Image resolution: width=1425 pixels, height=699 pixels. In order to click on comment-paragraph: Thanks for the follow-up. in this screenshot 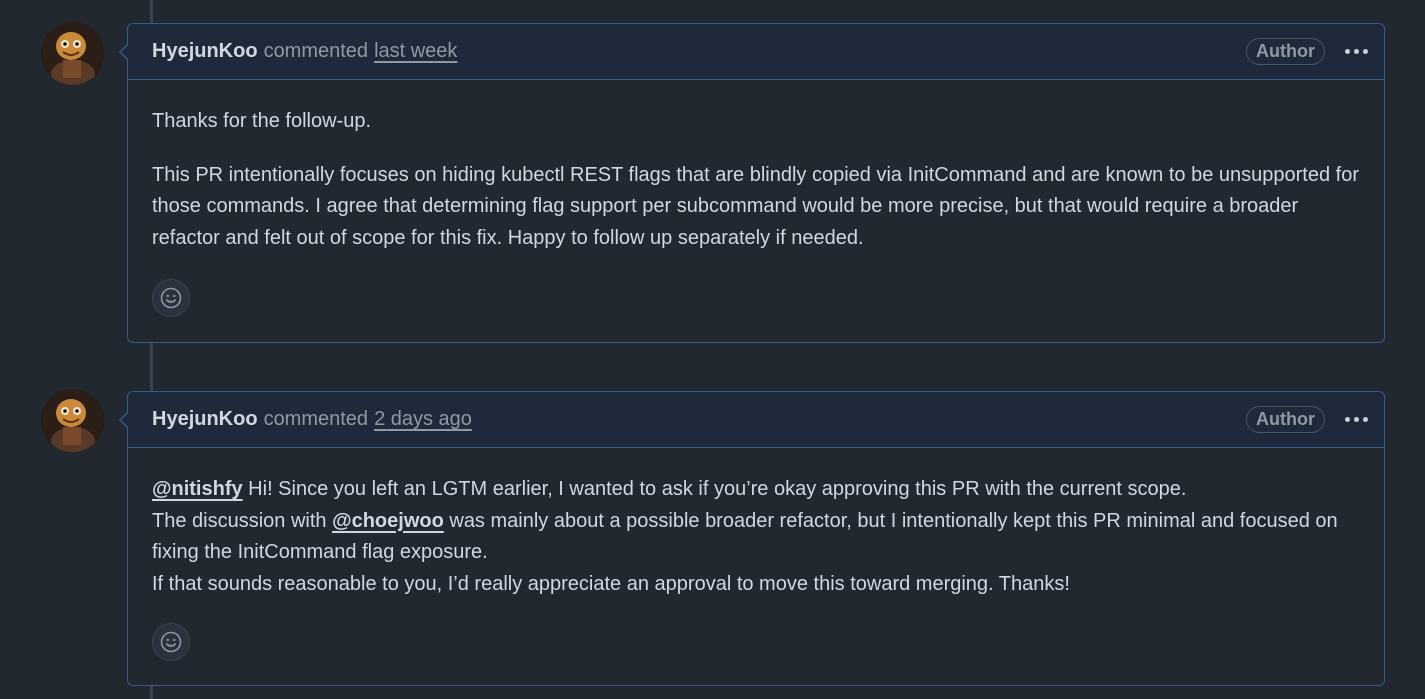, I will do `click(261, 121)`.